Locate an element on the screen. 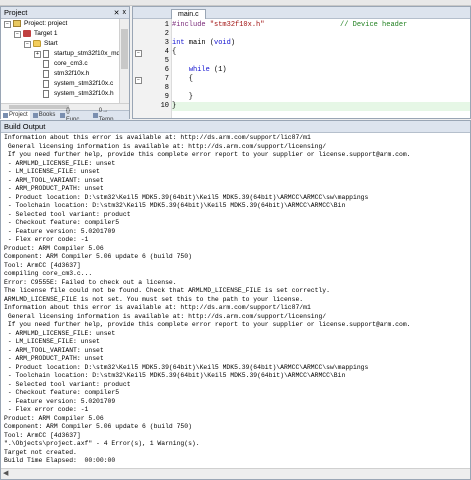 The height and width of the screenshot is (480, 471). scroll-left-icon: ◀ is located at coordinates (5, 474).